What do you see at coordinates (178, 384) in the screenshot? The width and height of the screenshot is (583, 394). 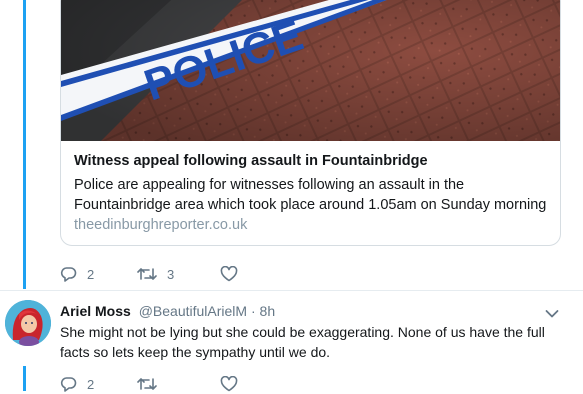 I see `retweet-button` at bounding box center [178, 384].